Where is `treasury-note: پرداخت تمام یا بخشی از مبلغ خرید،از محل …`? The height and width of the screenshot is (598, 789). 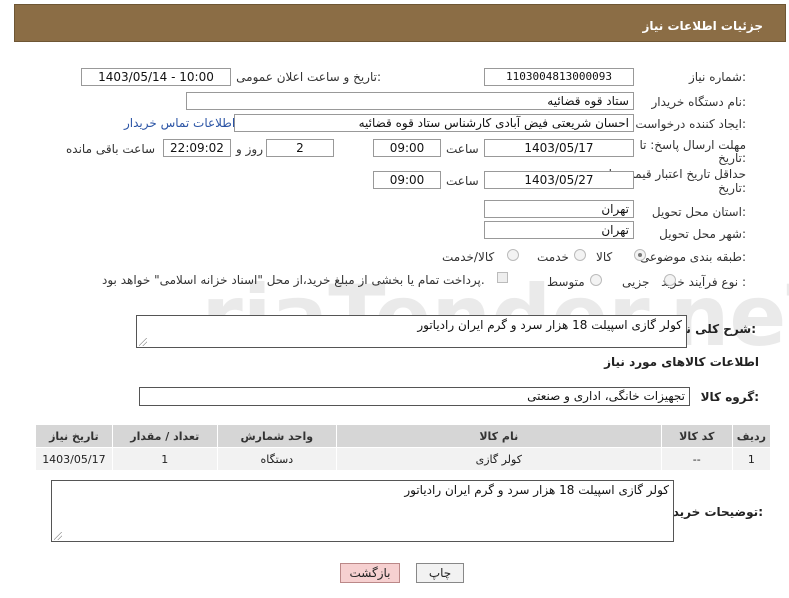
treasury-note: پرداخت تمام یا بخشی از مبلغ خرید،از محل … is located at coordinates (293, 280).